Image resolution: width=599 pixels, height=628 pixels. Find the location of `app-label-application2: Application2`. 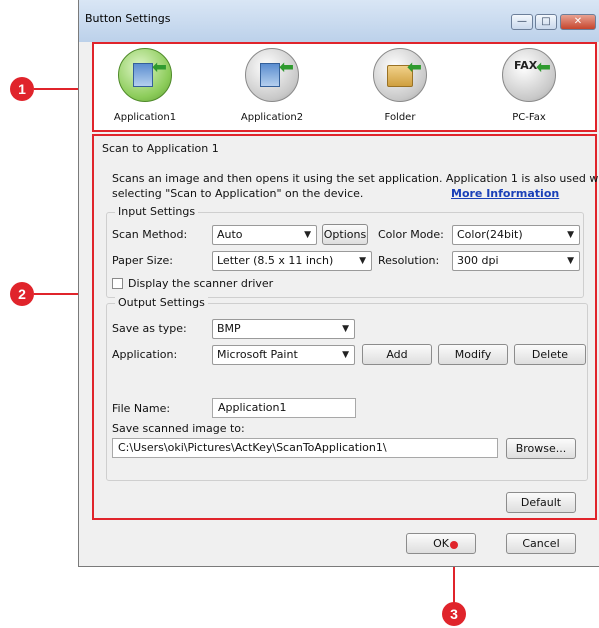

app-label-application2: Application2 is located at coordinates (272, 117).